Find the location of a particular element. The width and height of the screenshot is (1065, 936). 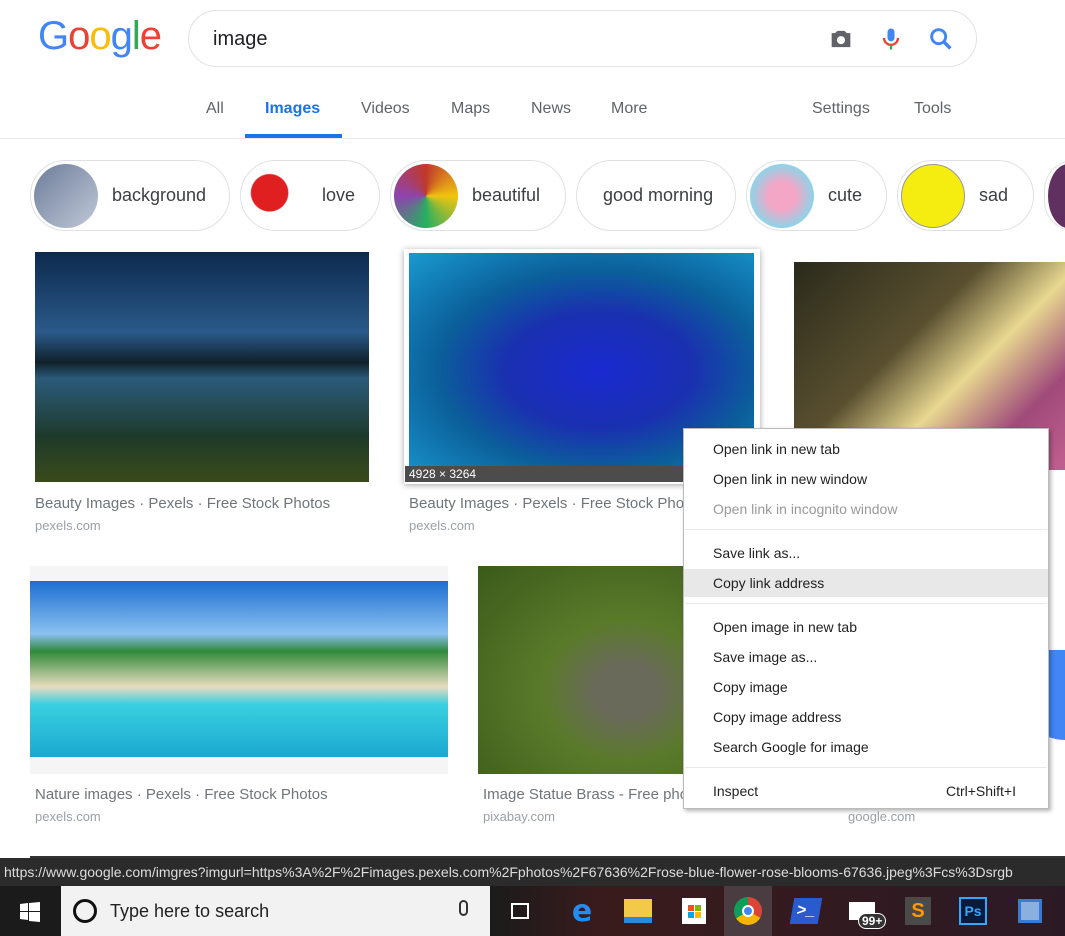

camera-icon is located at coordinates (841, 39).